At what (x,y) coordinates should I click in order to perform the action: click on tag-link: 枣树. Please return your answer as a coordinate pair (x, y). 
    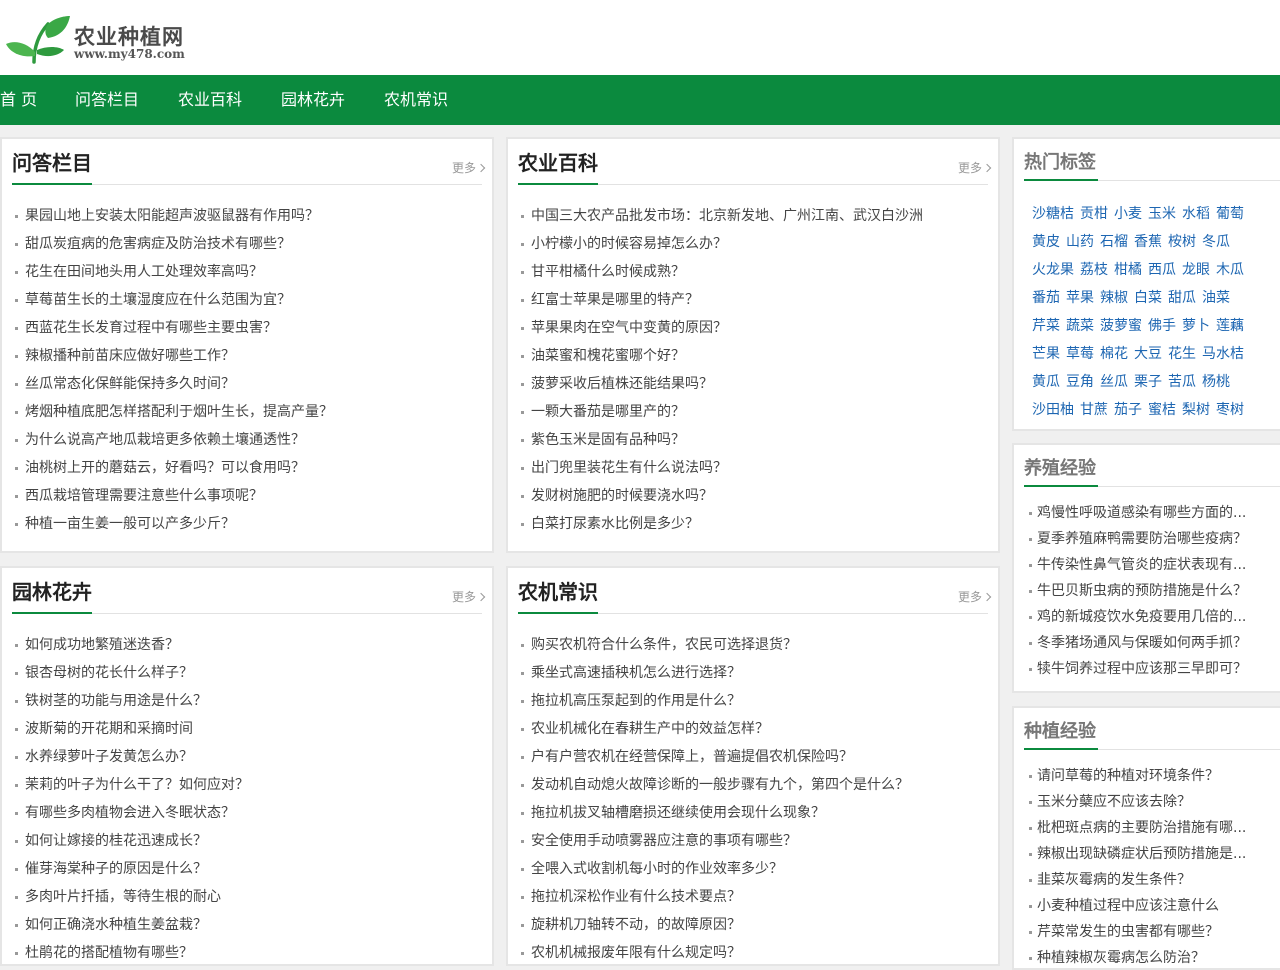
    Looking at the image, I should click on (1230, 410).